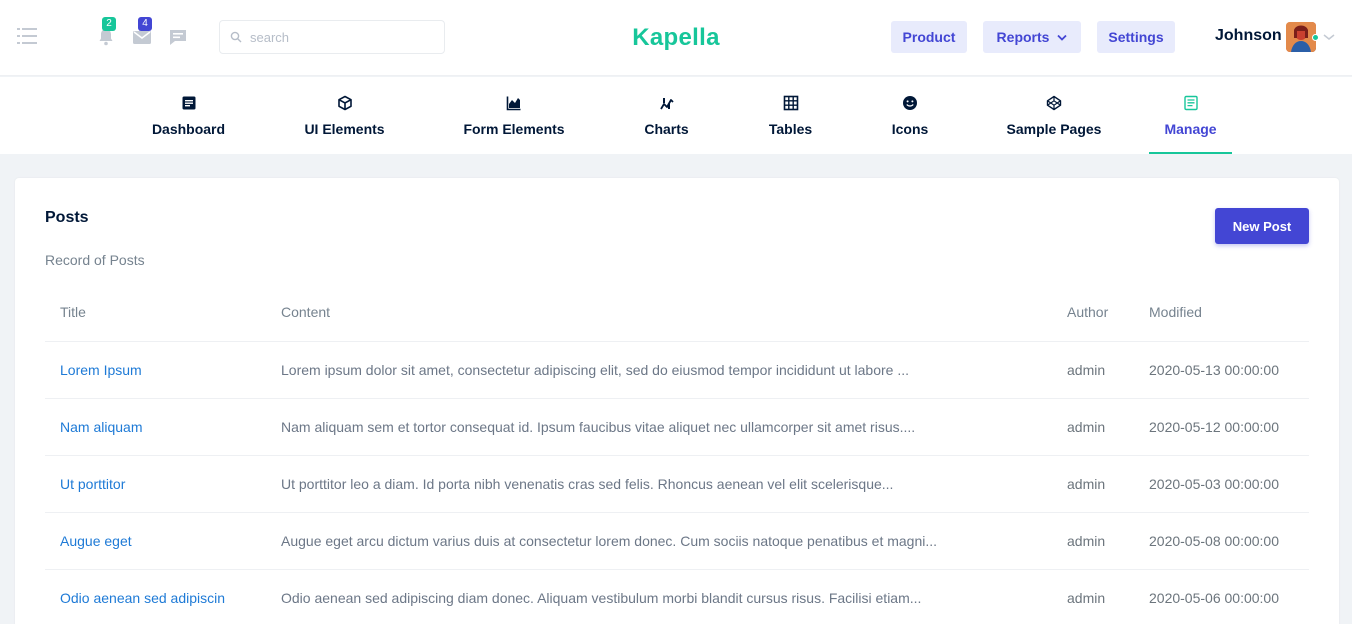 This screenshot has height=624, width=1352. What do you see at coordinates (1248, 36) in the screenshot?
I see `user-name: Johnson` at bounding box center [1248, 36].